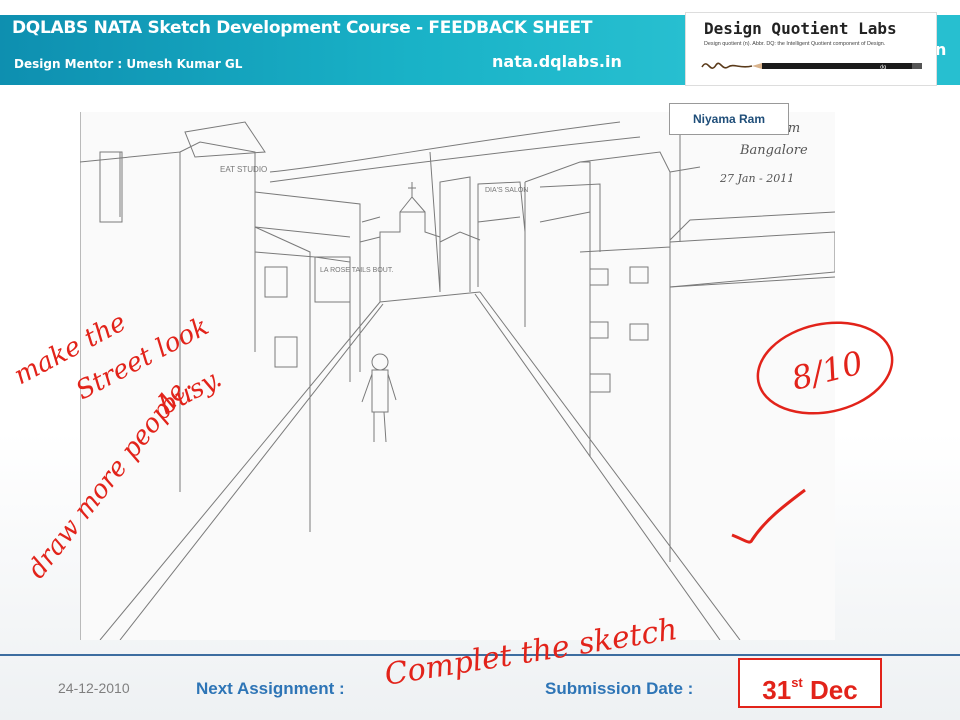 The image size is (960, 720). Describe the element at coordinates (379, 398) in the screenshot. I see `person-figure` at that location.